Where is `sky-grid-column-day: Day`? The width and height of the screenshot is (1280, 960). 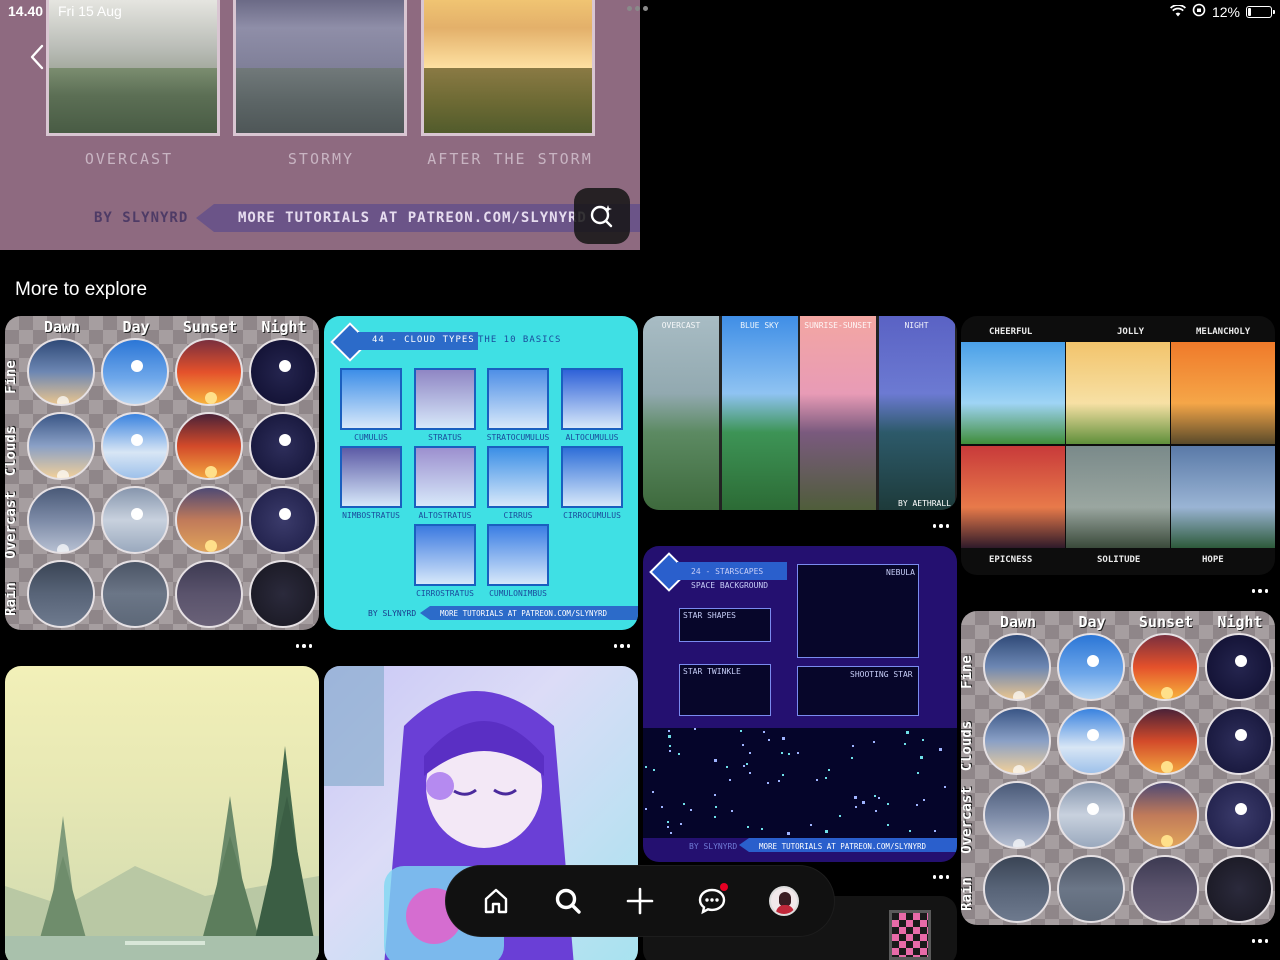 sky-grid-column-day: Day is located at coordinates (136, 327).